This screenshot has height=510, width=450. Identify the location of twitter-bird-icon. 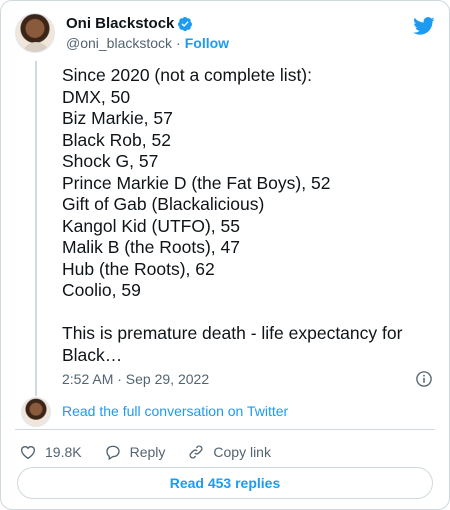
(424, 26).